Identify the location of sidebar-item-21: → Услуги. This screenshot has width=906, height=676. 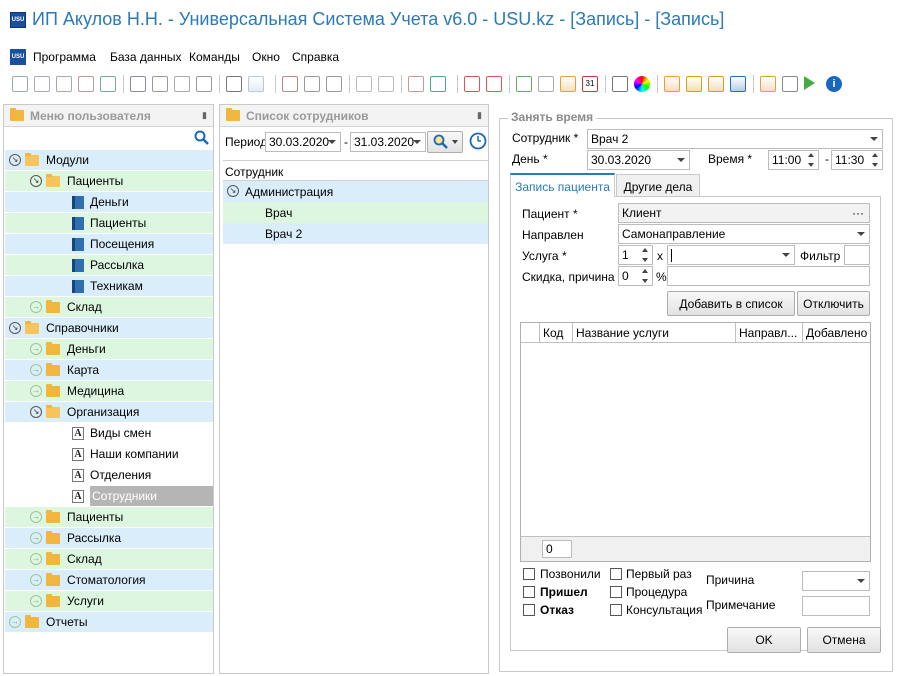
(109, 601).